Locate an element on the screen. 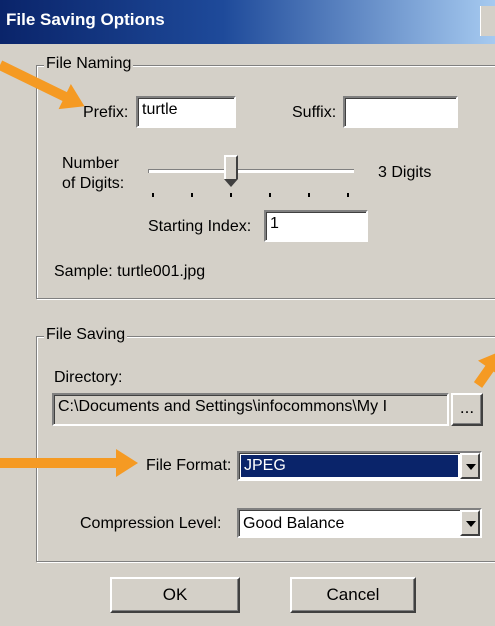 Image resolution: width=495 pixels, height=626 pixels. file-format-select: JPEG is located at coordinates (359, 466).